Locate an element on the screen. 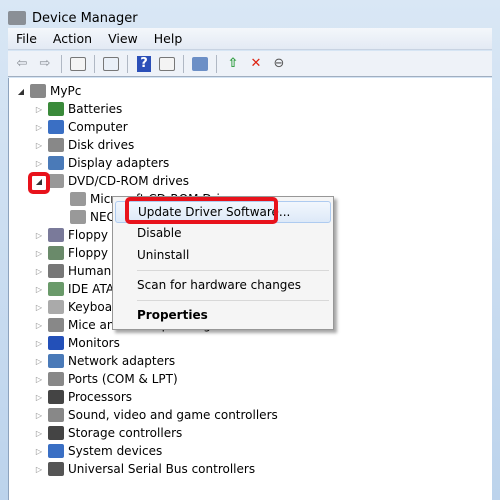 This screenshot has height=500, width=500. menu-item-properties: Properties is located at coordinates (223, 315).